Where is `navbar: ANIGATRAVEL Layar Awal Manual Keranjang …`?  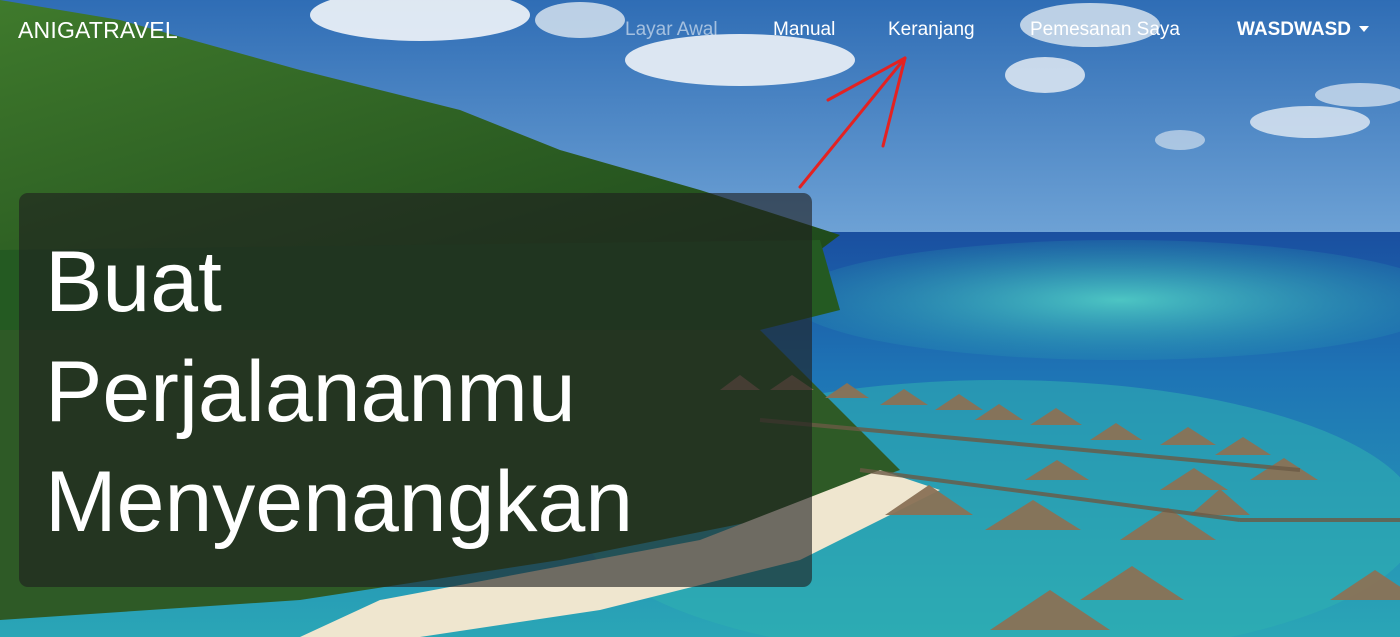
navbar: ANIGATRAVEL Layar Awal Manual Keranjang … is located at coordinates (700, 30).